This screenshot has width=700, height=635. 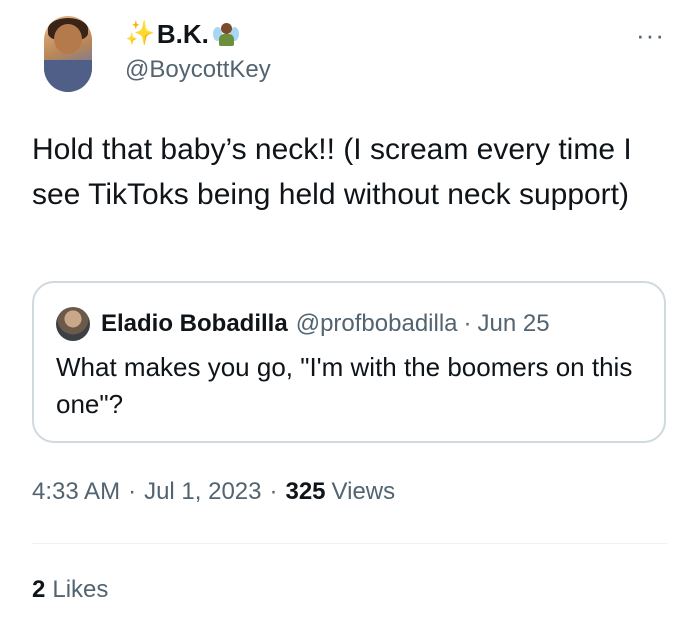 What do you see at coordinates (76, 492) in the screenshot?
I see `tweet-time: 4:33 AM` at bounding box center [76, 492].